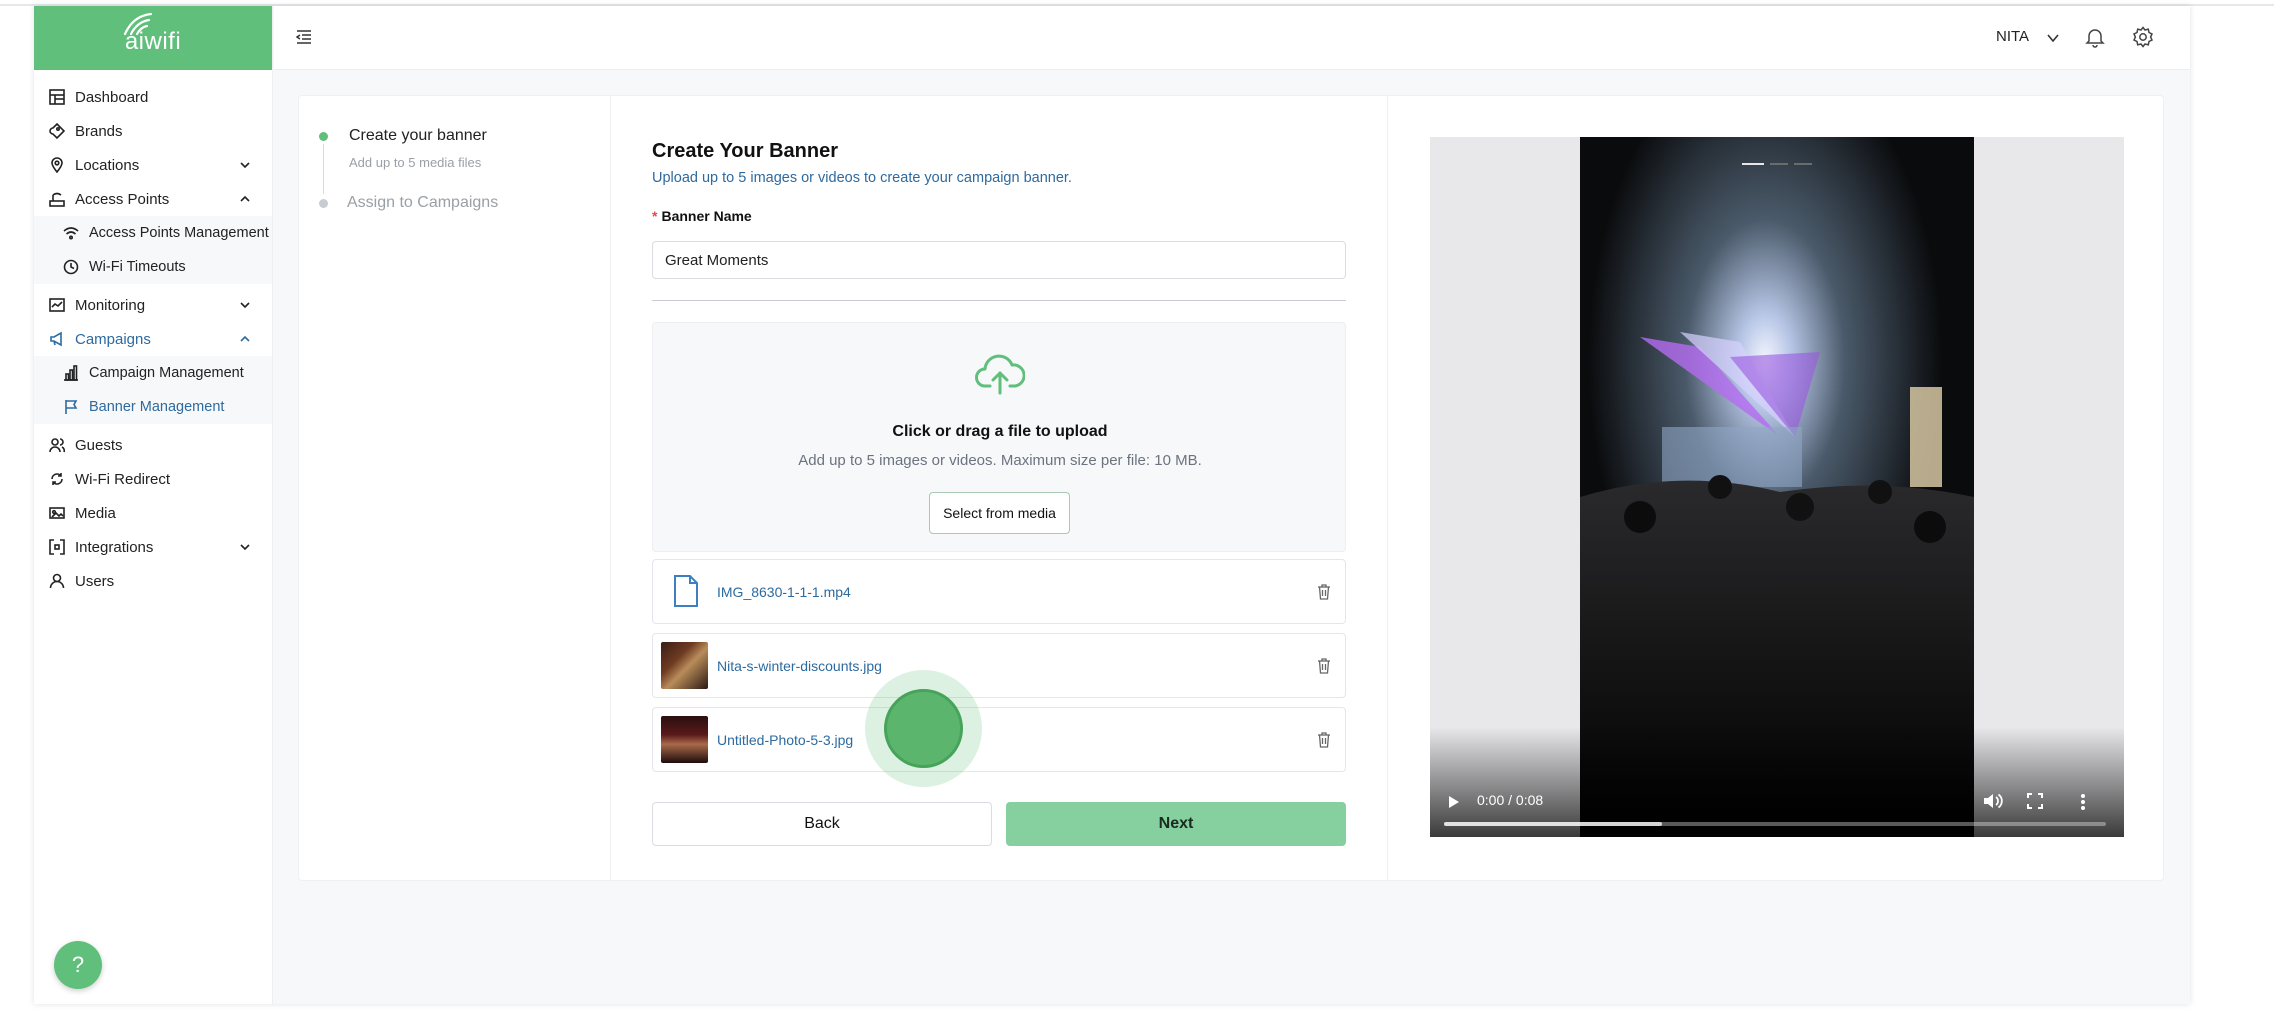 The width and height of the screenshot is (2274, 1018). I want to click on sidebar-item-brands: Brands, so click(153, 131).